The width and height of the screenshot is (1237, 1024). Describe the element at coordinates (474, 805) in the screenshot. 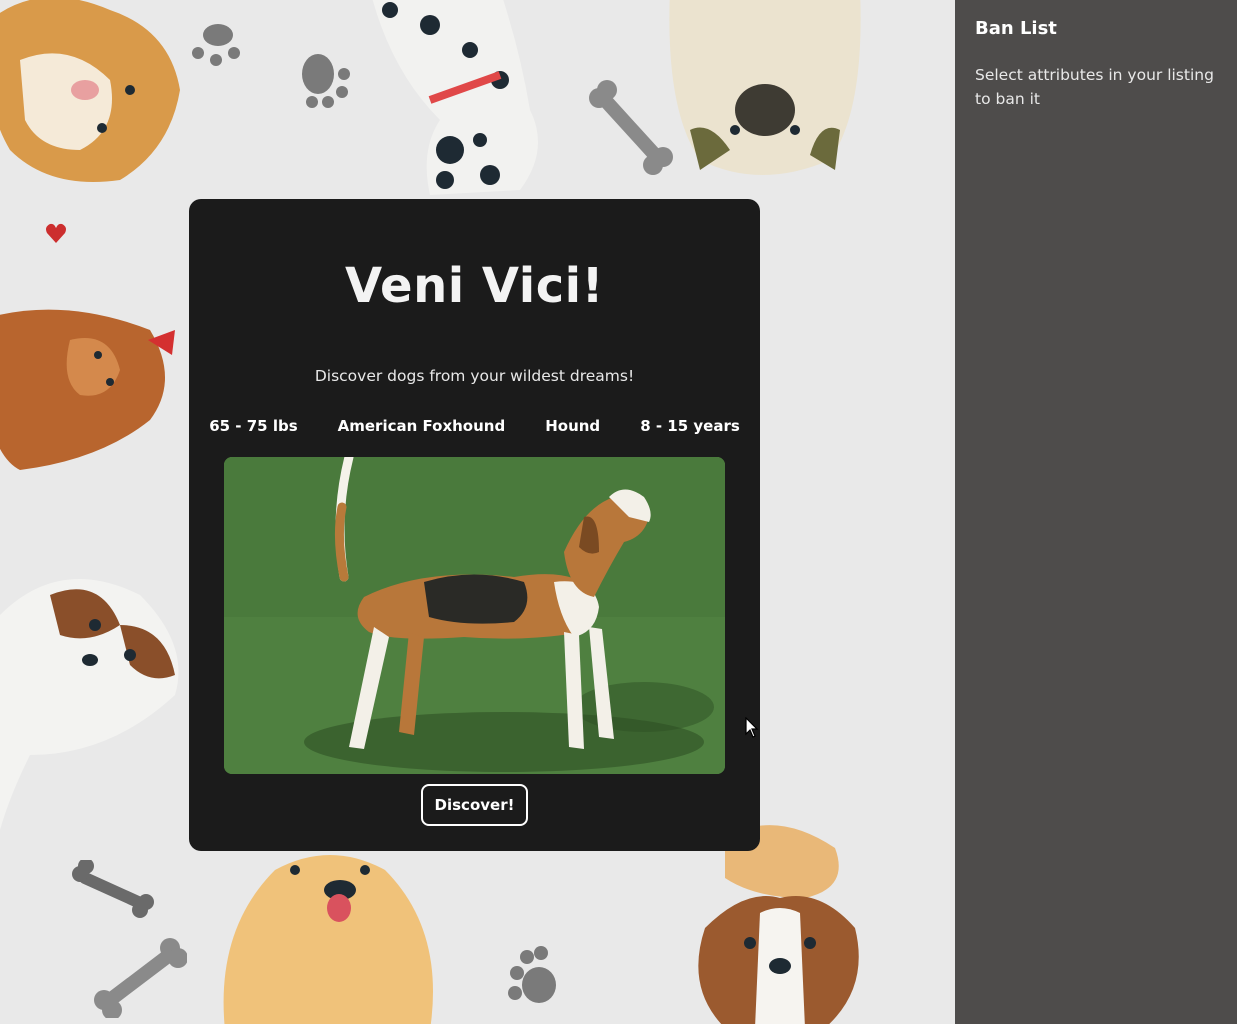

I see `discover-button: Discover!` at that location.